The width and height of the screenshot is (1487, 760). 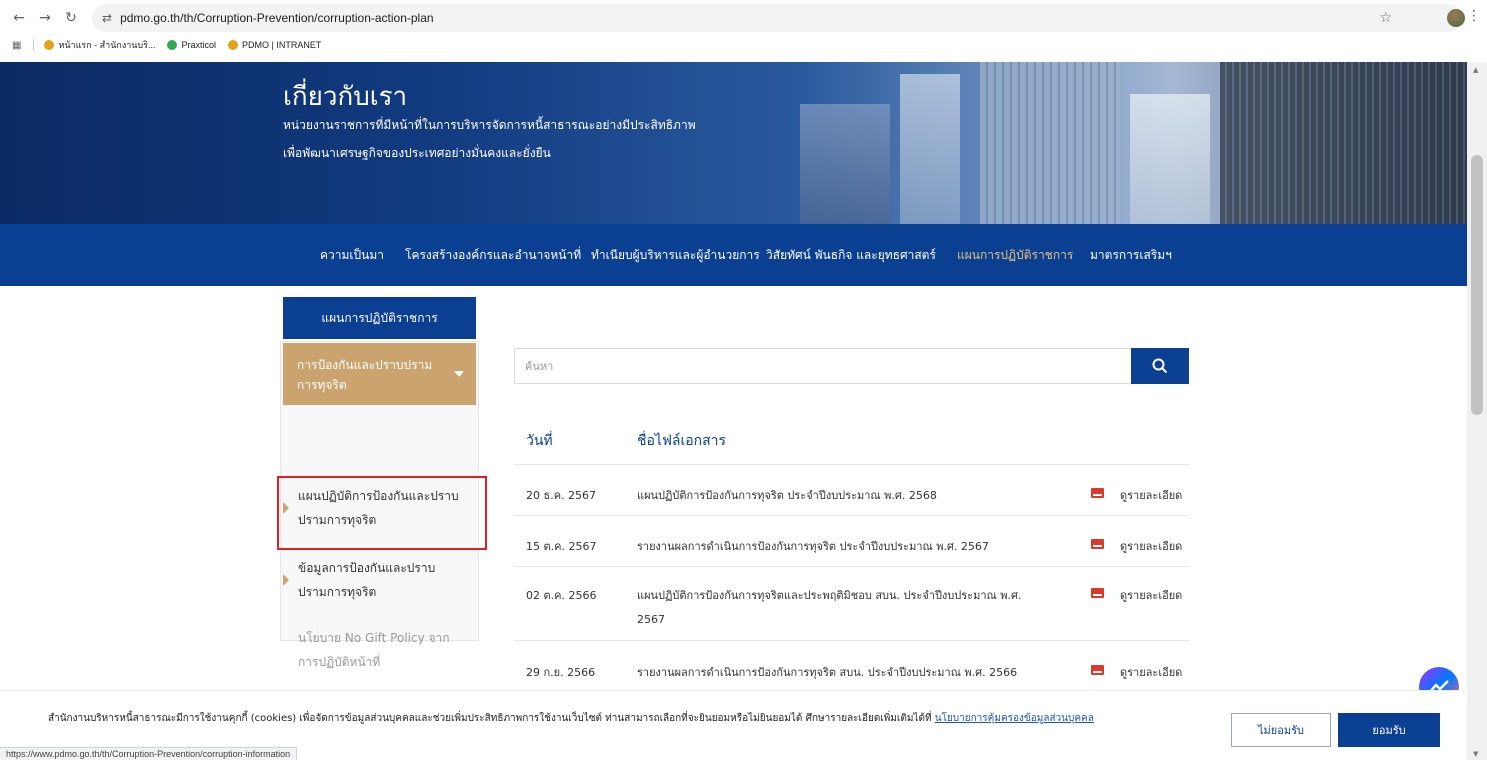 I want to click on decline-cookies-button: ไม่ยอมรับ, so click(x=1281, y=730).